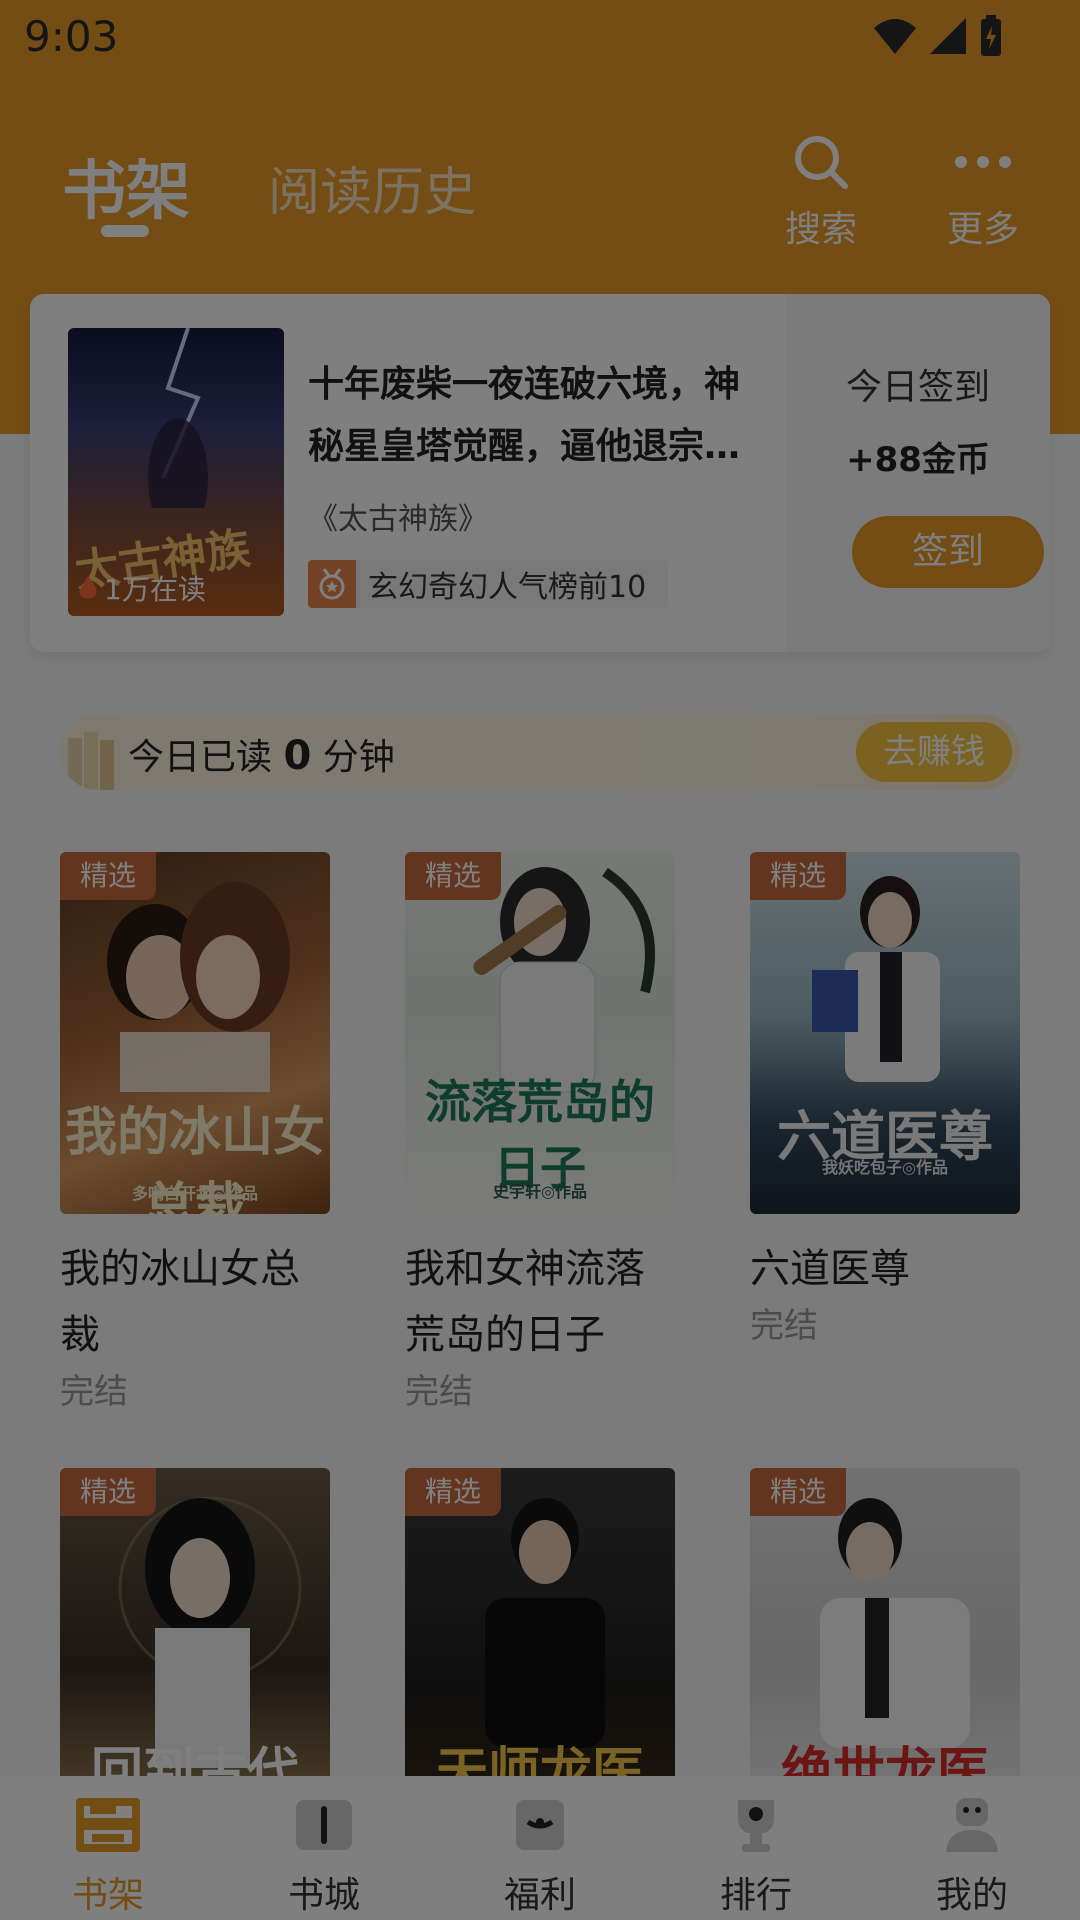 The image size is (1080, 1920). I want to click on tab-bookshelf: 书架, so click(126, 186).